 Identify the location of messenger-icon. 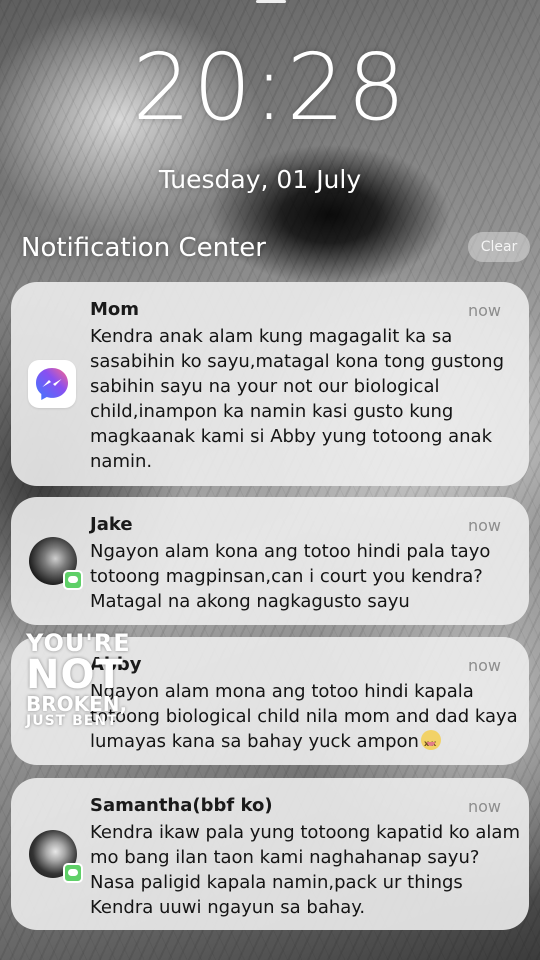
(52, 384).